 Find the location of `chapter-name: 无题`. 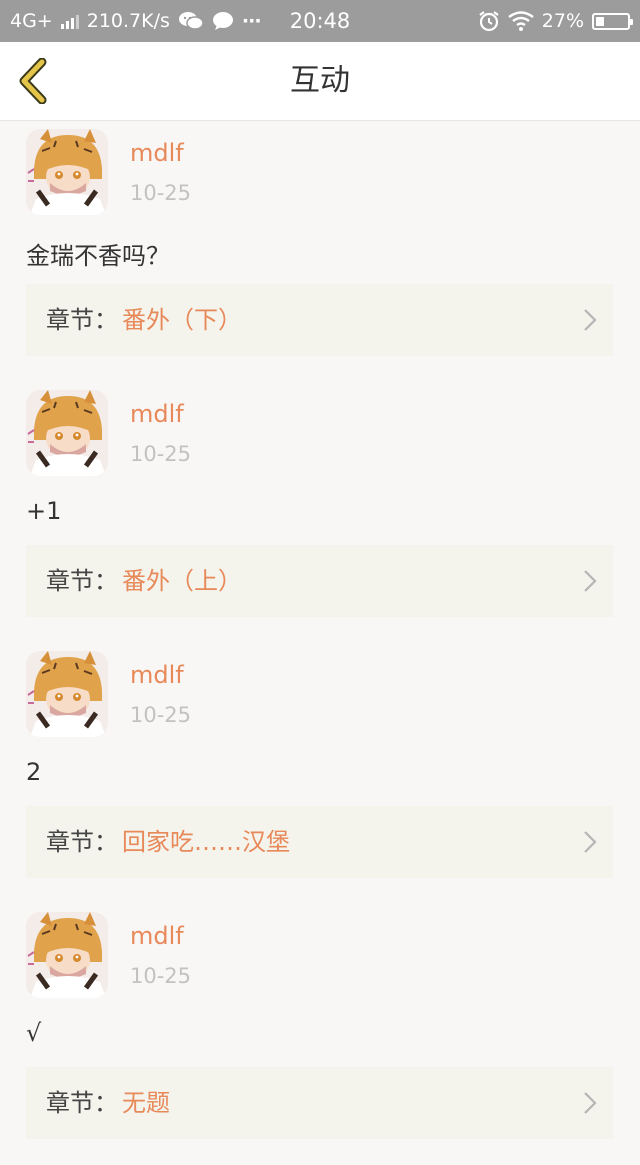

chapter-name: 无题 is located at coordinates (146, 1103).